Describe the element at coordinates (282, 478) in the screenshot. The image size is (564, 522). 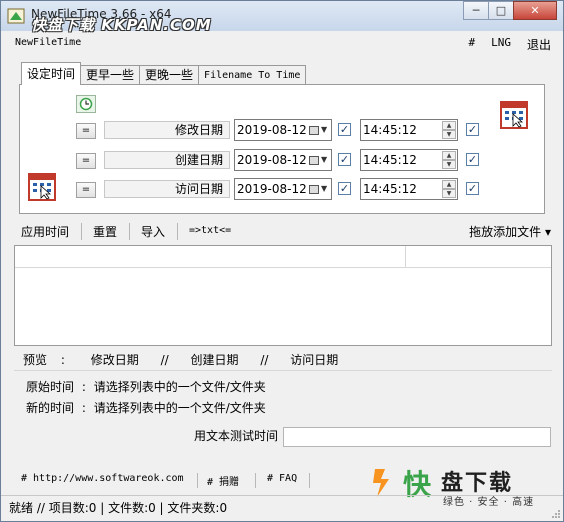
I see `faq-link: # FAQ` at that location.